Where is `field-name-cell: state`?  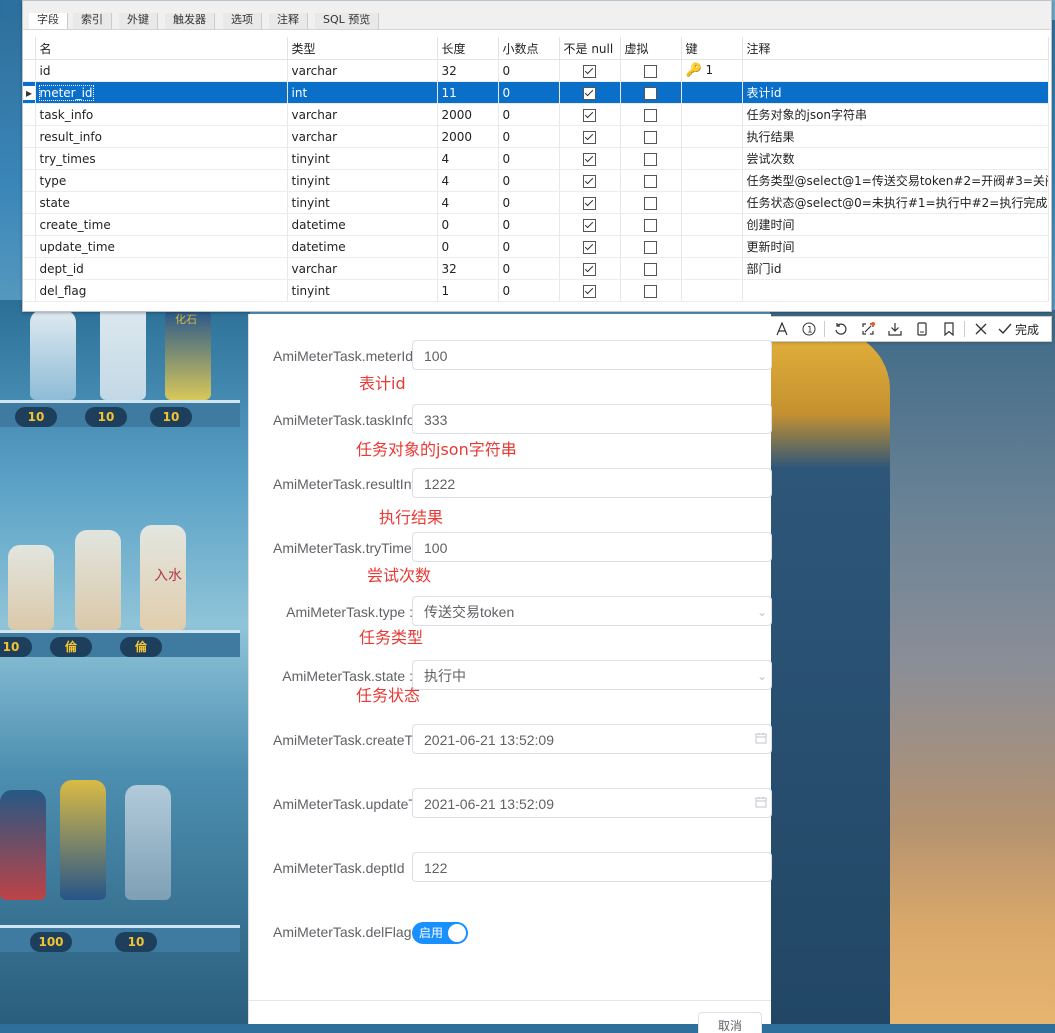
field-name-cell: state is located at coordinates (161, 202).